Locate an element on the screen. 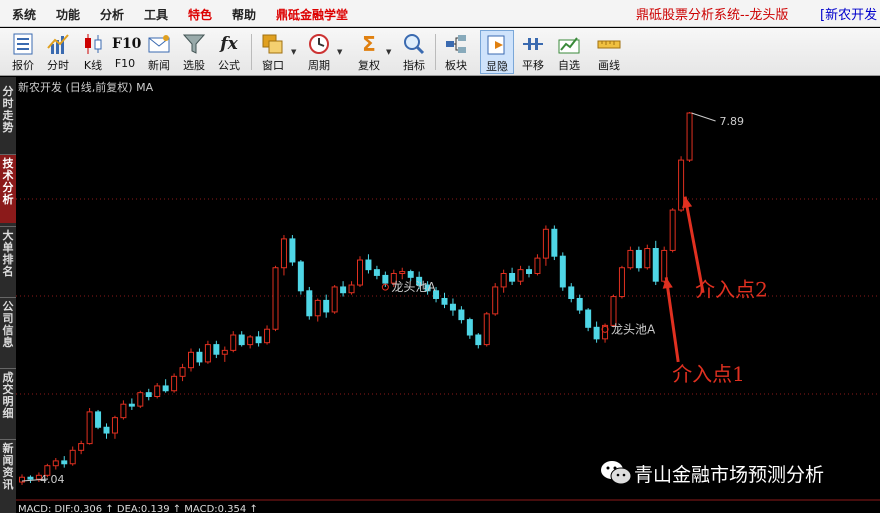  menu-analysis: 分析 is located at coordinates (112, 14).